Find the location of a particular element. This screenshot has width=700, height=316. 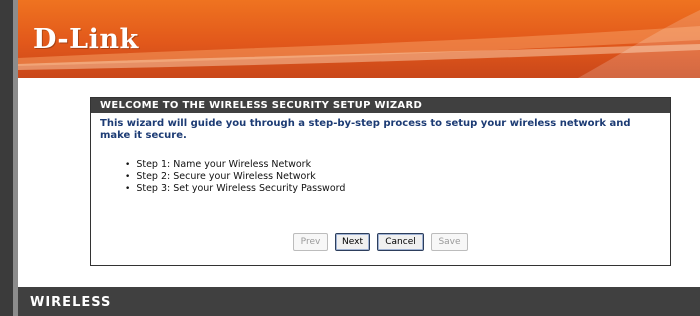

wizard-button-row: Prev Next Cancel Save is located at coordinates (380, 242).